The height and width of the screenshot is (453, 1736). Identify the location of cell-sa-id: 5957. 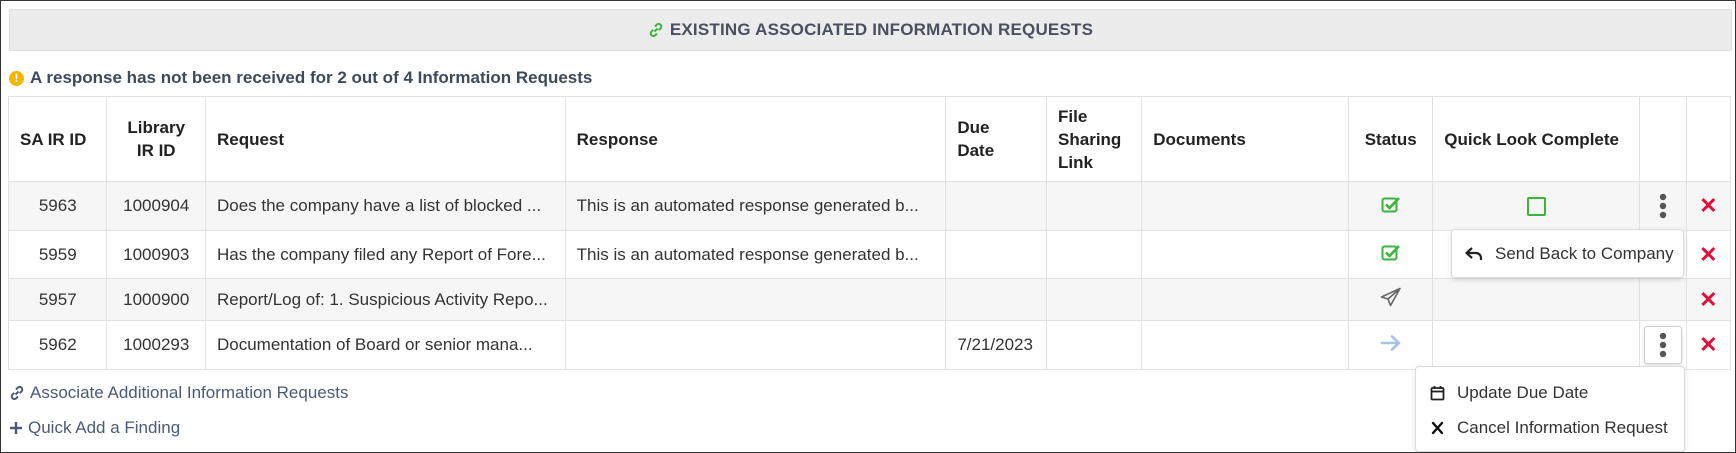
(57, 299).